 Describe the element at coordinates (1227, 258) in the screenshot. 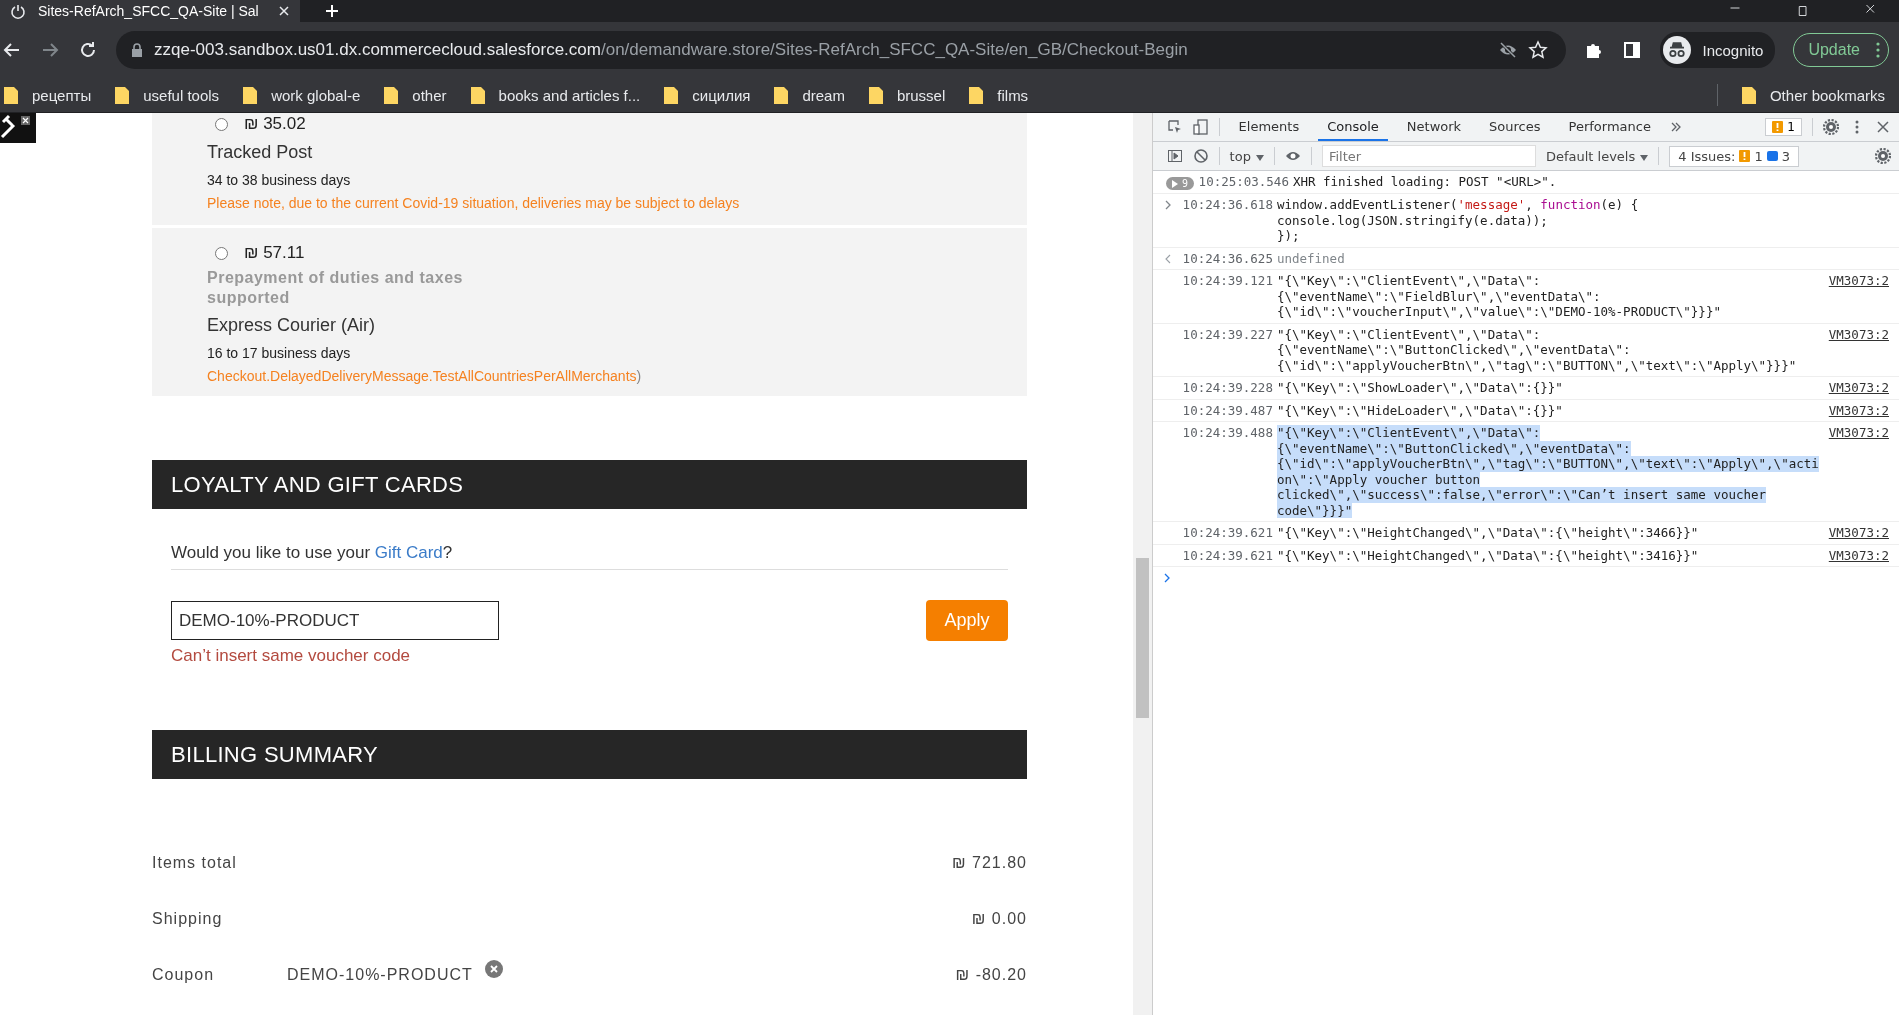

I see `timestamp: 10:24:36.625` at that location.